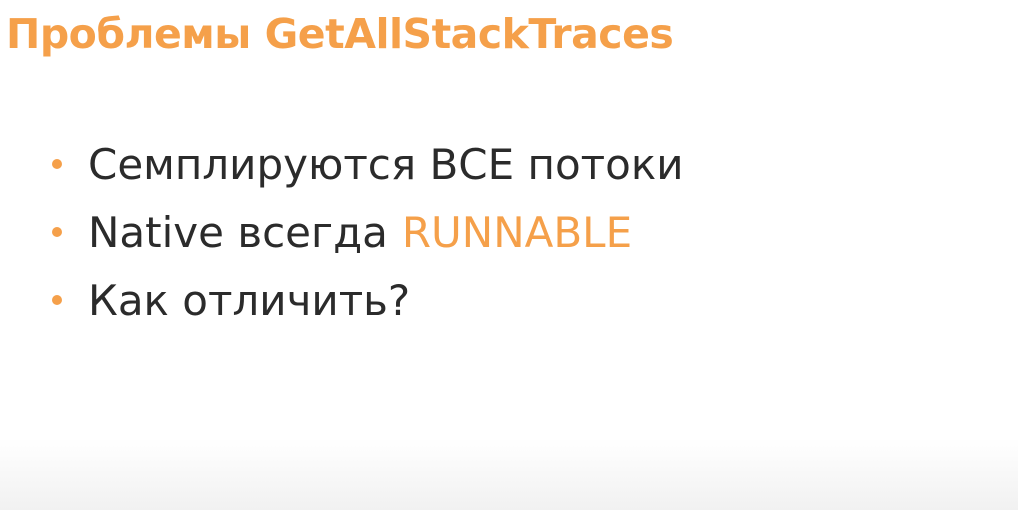 This screenshot has width=1018, height=510. I want to click on bullet-item-sampling: Семплируются ВСЕ потоки, so click(362, 164).